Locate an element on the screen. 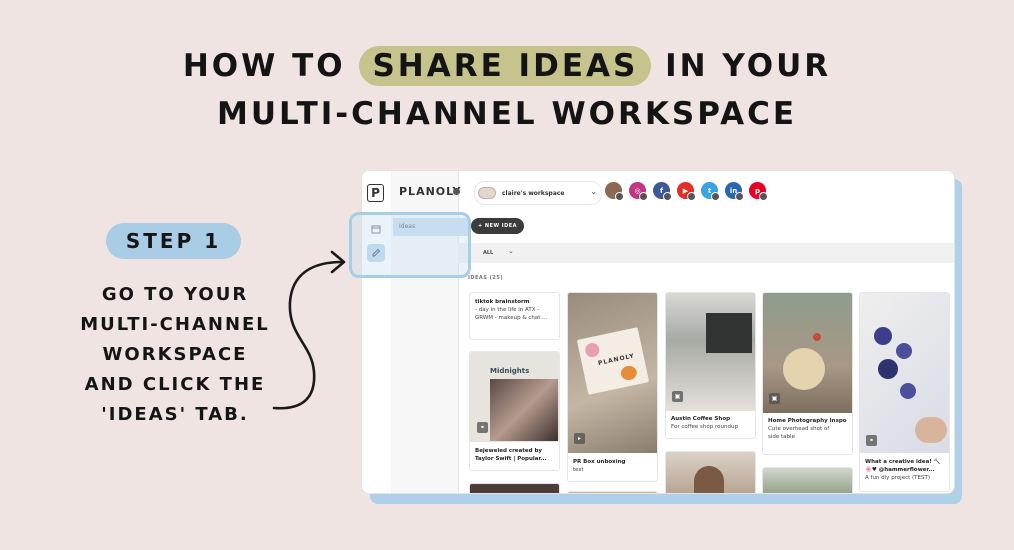  video-icon: ▸ is located at coordinates (579, 438).